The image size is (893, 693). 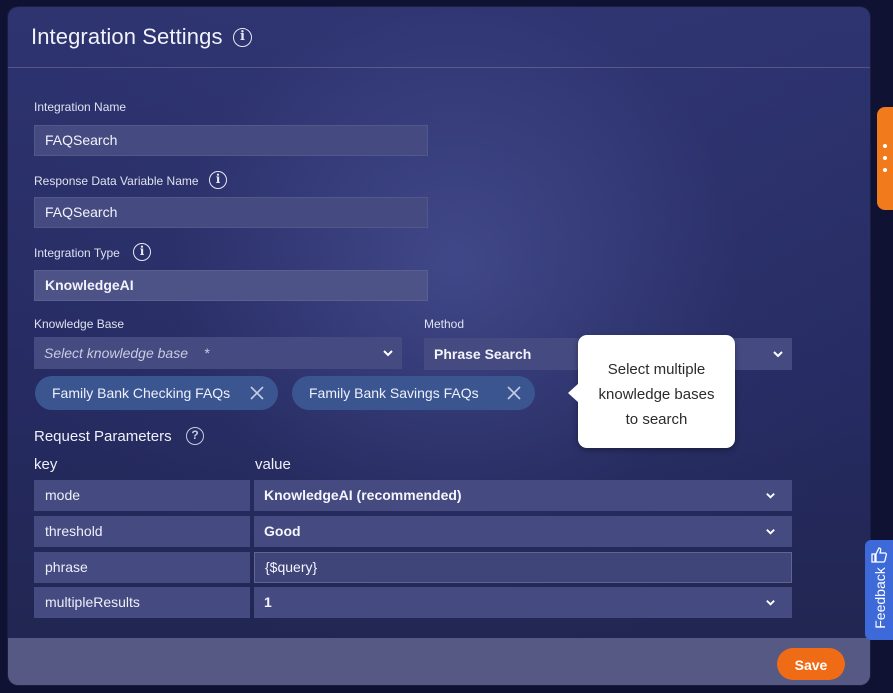 What do you see at coordinates (523, 567) in the screenshot?
I see `param-value-input: {$query}` at bounding box center [523, 567].